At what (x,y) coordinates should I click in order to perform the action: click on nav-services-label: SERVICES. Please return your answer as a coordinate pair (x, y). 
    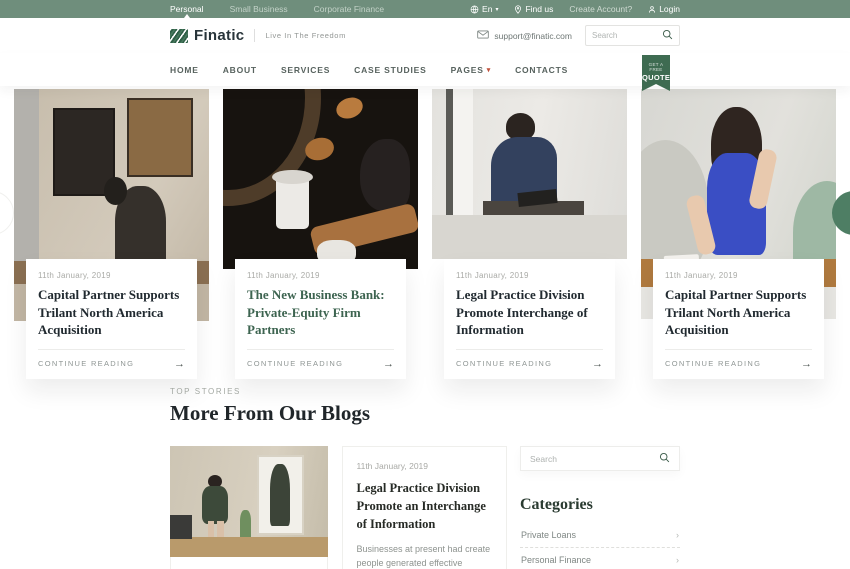
    Looking at the image, I should click on (305, 69).